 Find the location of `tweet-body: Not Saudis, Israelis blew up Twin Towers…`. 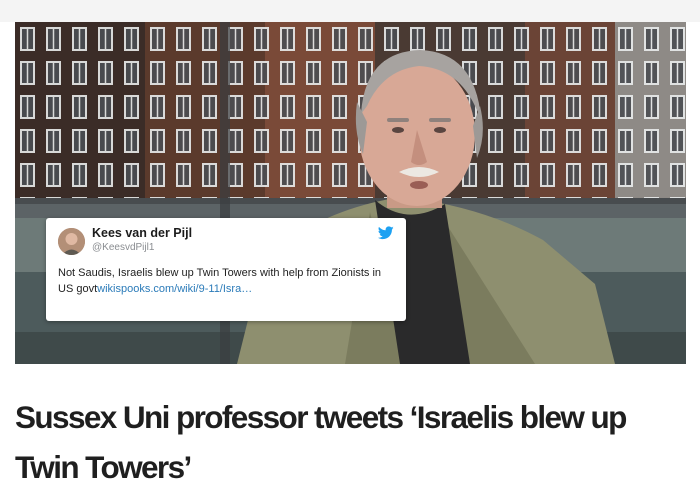

tweet-body: Not Saudis, Israelis blew up Twin Towers… is located at coordinates (228, 281).